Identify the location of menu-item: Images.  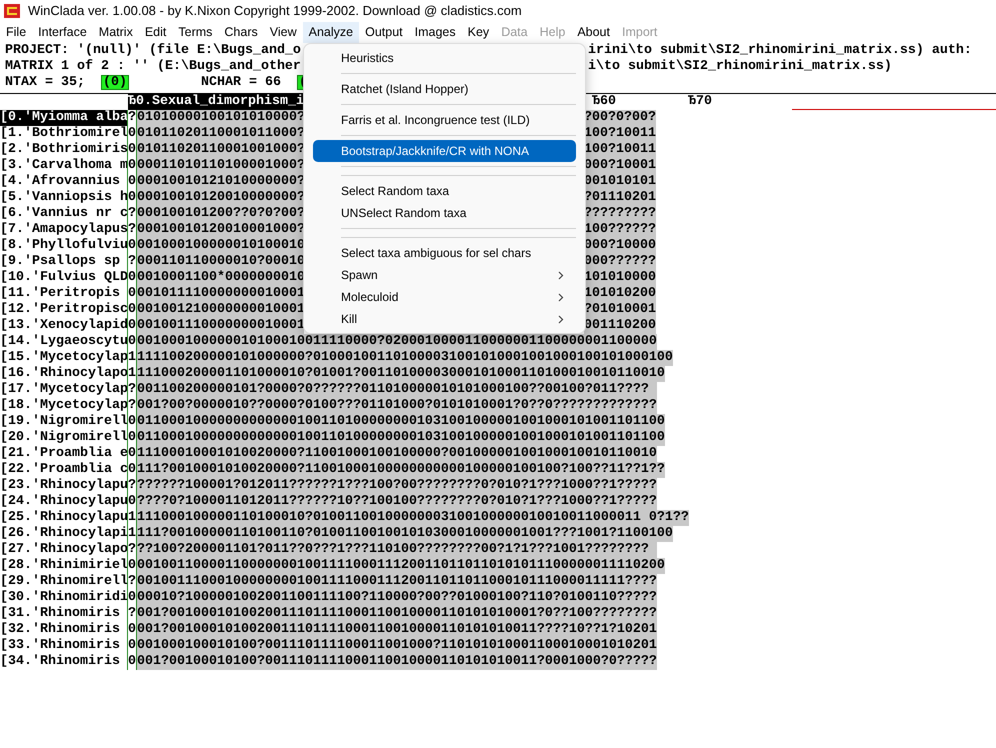
(435, 32).